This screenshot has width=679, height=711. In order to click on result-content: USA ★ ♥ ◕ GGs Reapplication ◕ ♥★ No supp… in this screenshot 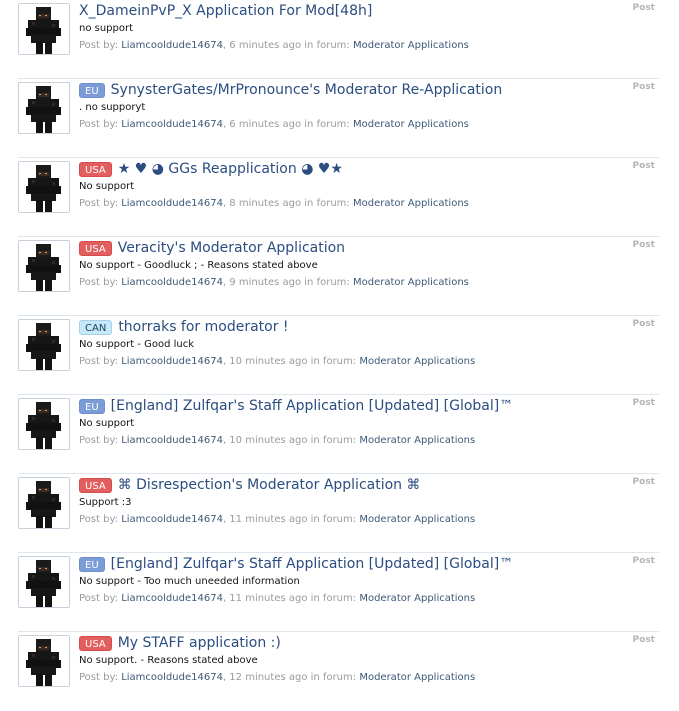, I will do `click(369, 185)`.